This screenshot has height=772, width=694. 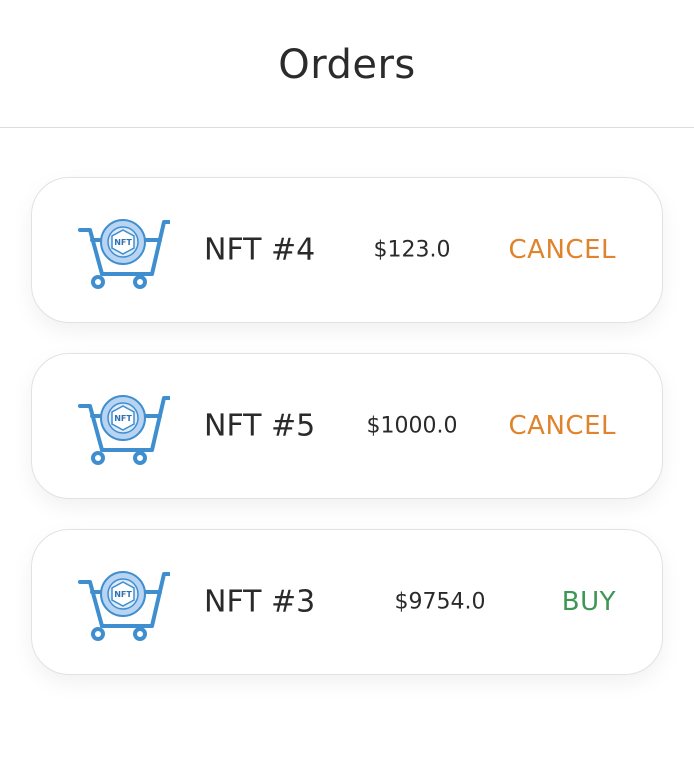 What do you see at coordinates (412, 250) in the screenshot?
I see `order-price: $123.0` at bounding box center [412, 250].